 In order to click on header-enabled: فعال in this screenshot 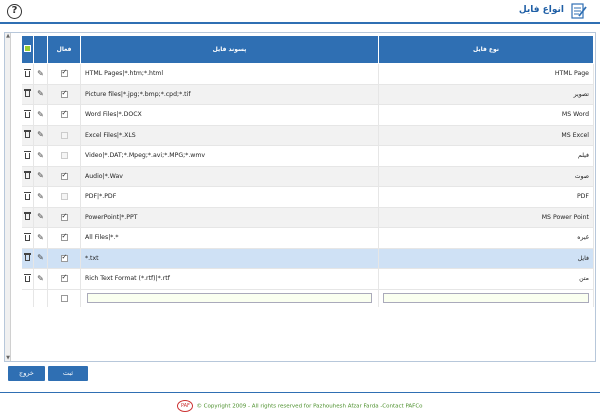, I will do `click(64, 49)`.